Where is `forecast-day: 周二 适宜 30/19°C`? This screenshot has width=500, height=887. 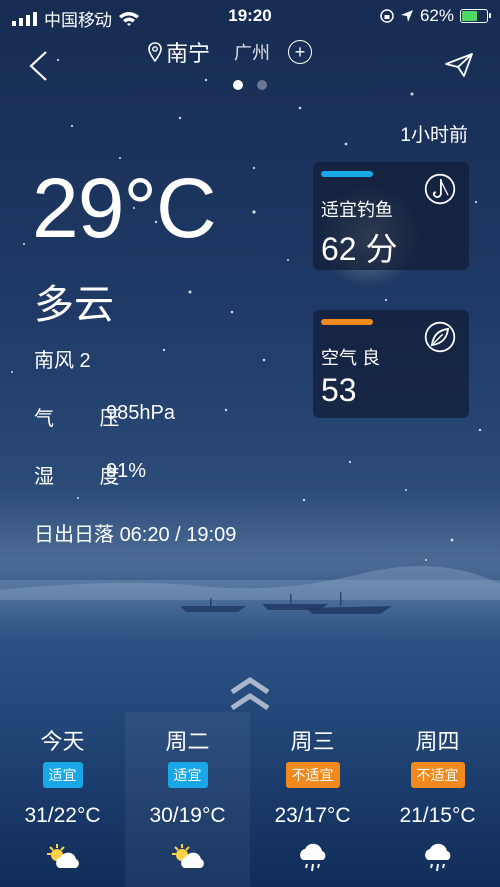 forecast-day: 周二 适宜 30/19°C is located at coordinates (187, 799).